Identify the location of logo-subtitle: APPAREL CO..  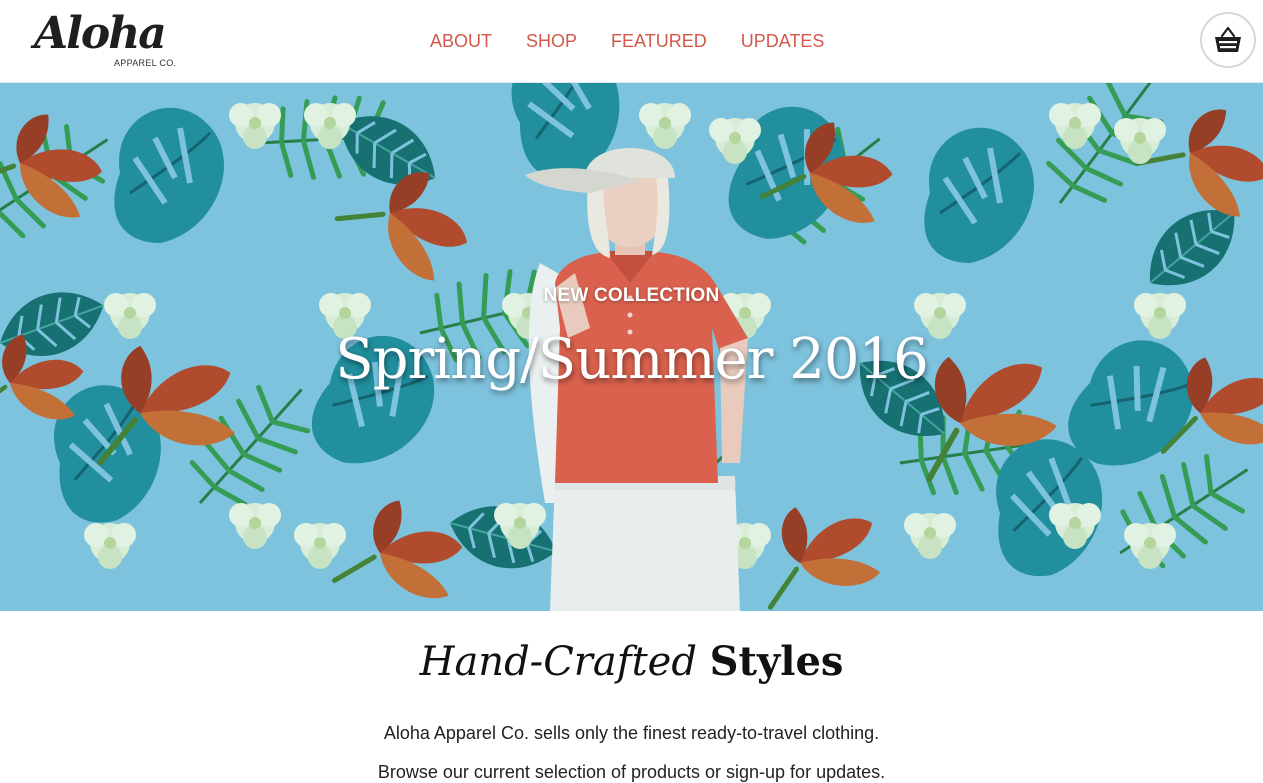
(145, 63).